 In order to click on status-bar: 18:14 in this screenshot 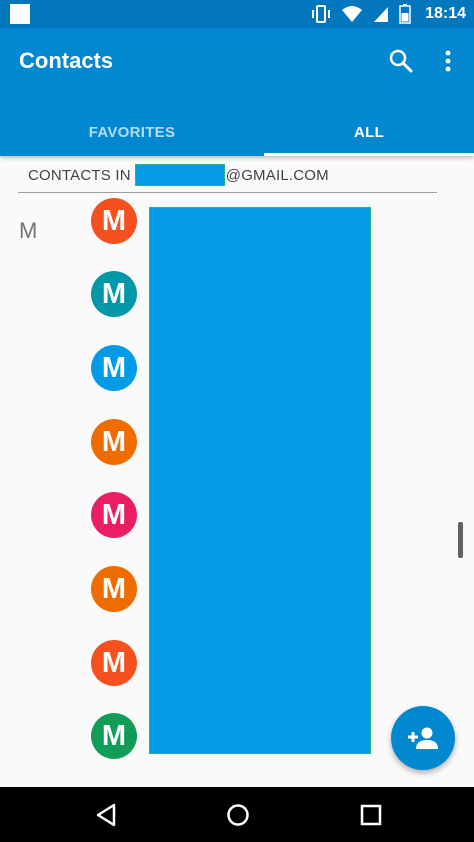, I will do `click(237, 14)`.